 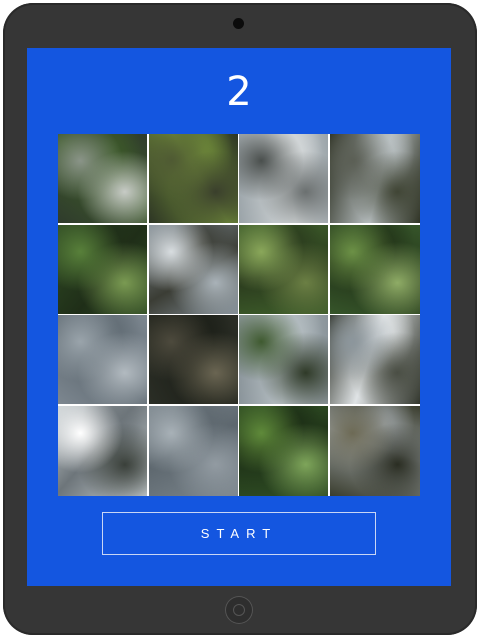 I want to click on puzzle-tile-green-leaves, so click(x=283, y=450).